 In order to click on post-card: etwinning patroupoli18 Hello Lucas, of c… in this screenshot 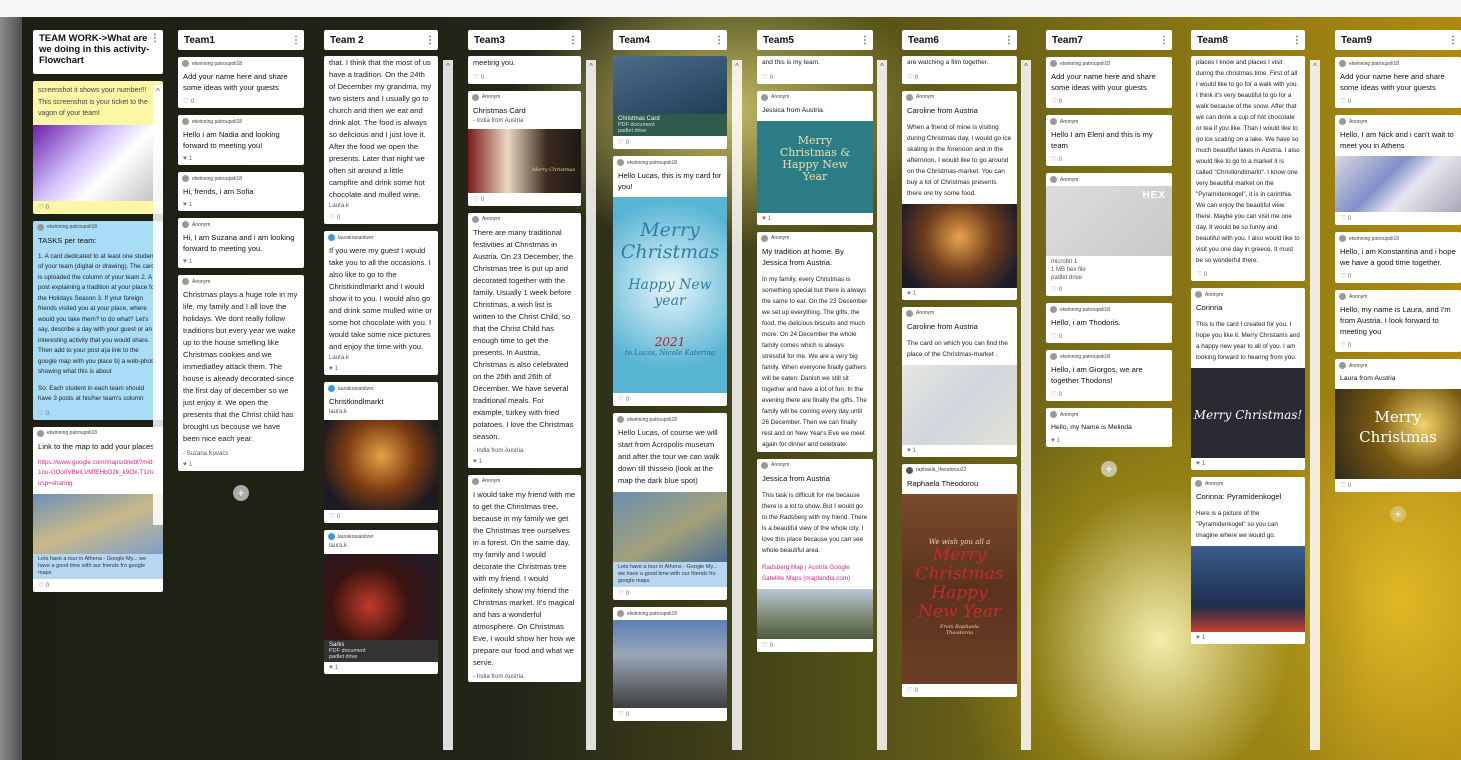, I will do `click(670, 506)`.